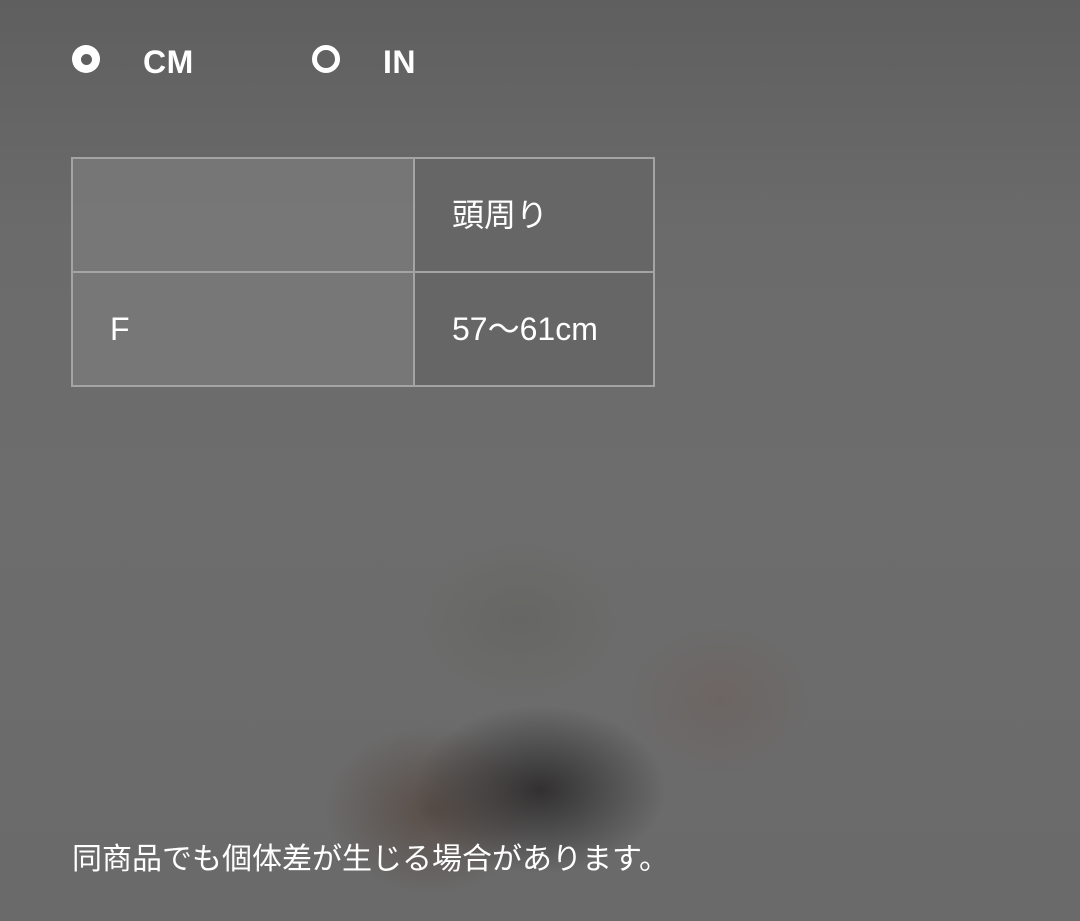  I want to click on radio-checked-icon, so click(86, 59).